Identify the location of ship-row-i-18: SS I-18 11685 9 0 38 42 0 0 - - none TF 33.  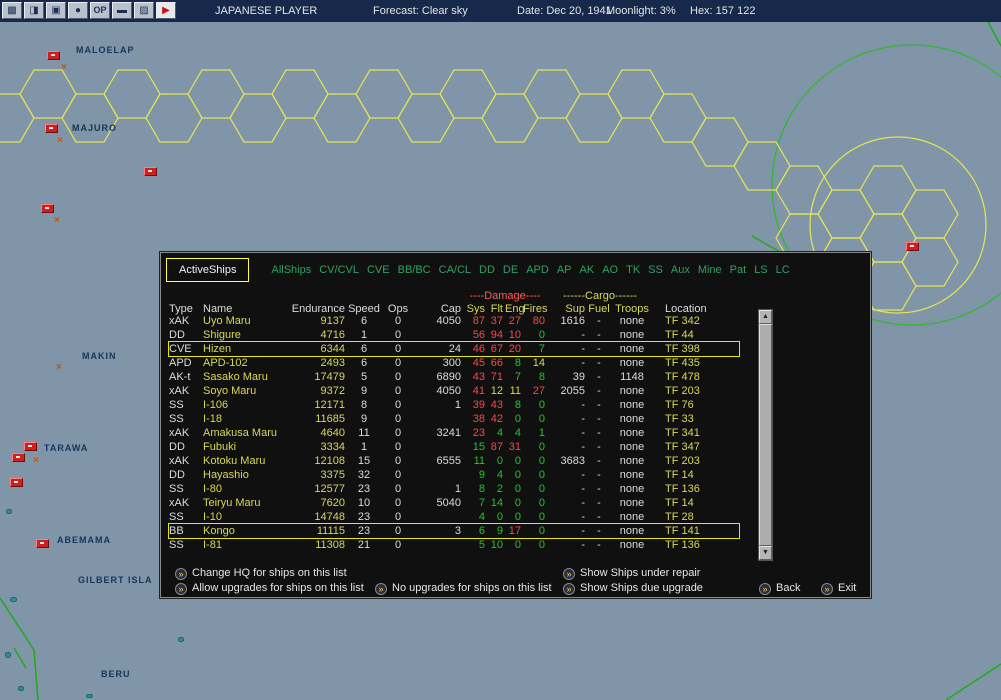
(454, 419).